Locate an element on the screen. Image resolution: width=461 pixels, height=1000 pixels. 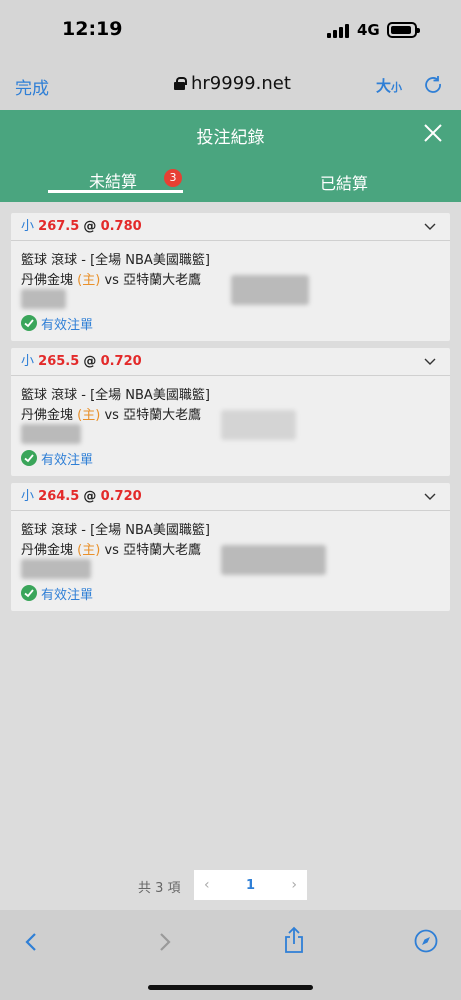
modal-header: 投注紀錄 is located at coordinates (230, 134).